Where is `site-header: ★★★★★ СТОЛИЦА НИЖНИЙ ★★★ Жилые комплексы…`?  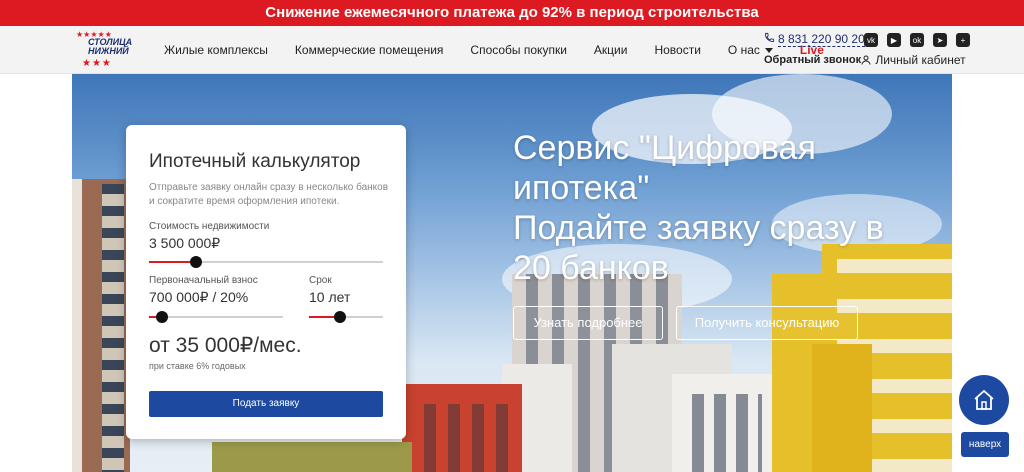 site-header: ★★★★★ СТОЛИЦА НИЖНИЙ ★★★ Жилые комплексы… is located at coordinates (512, 50).